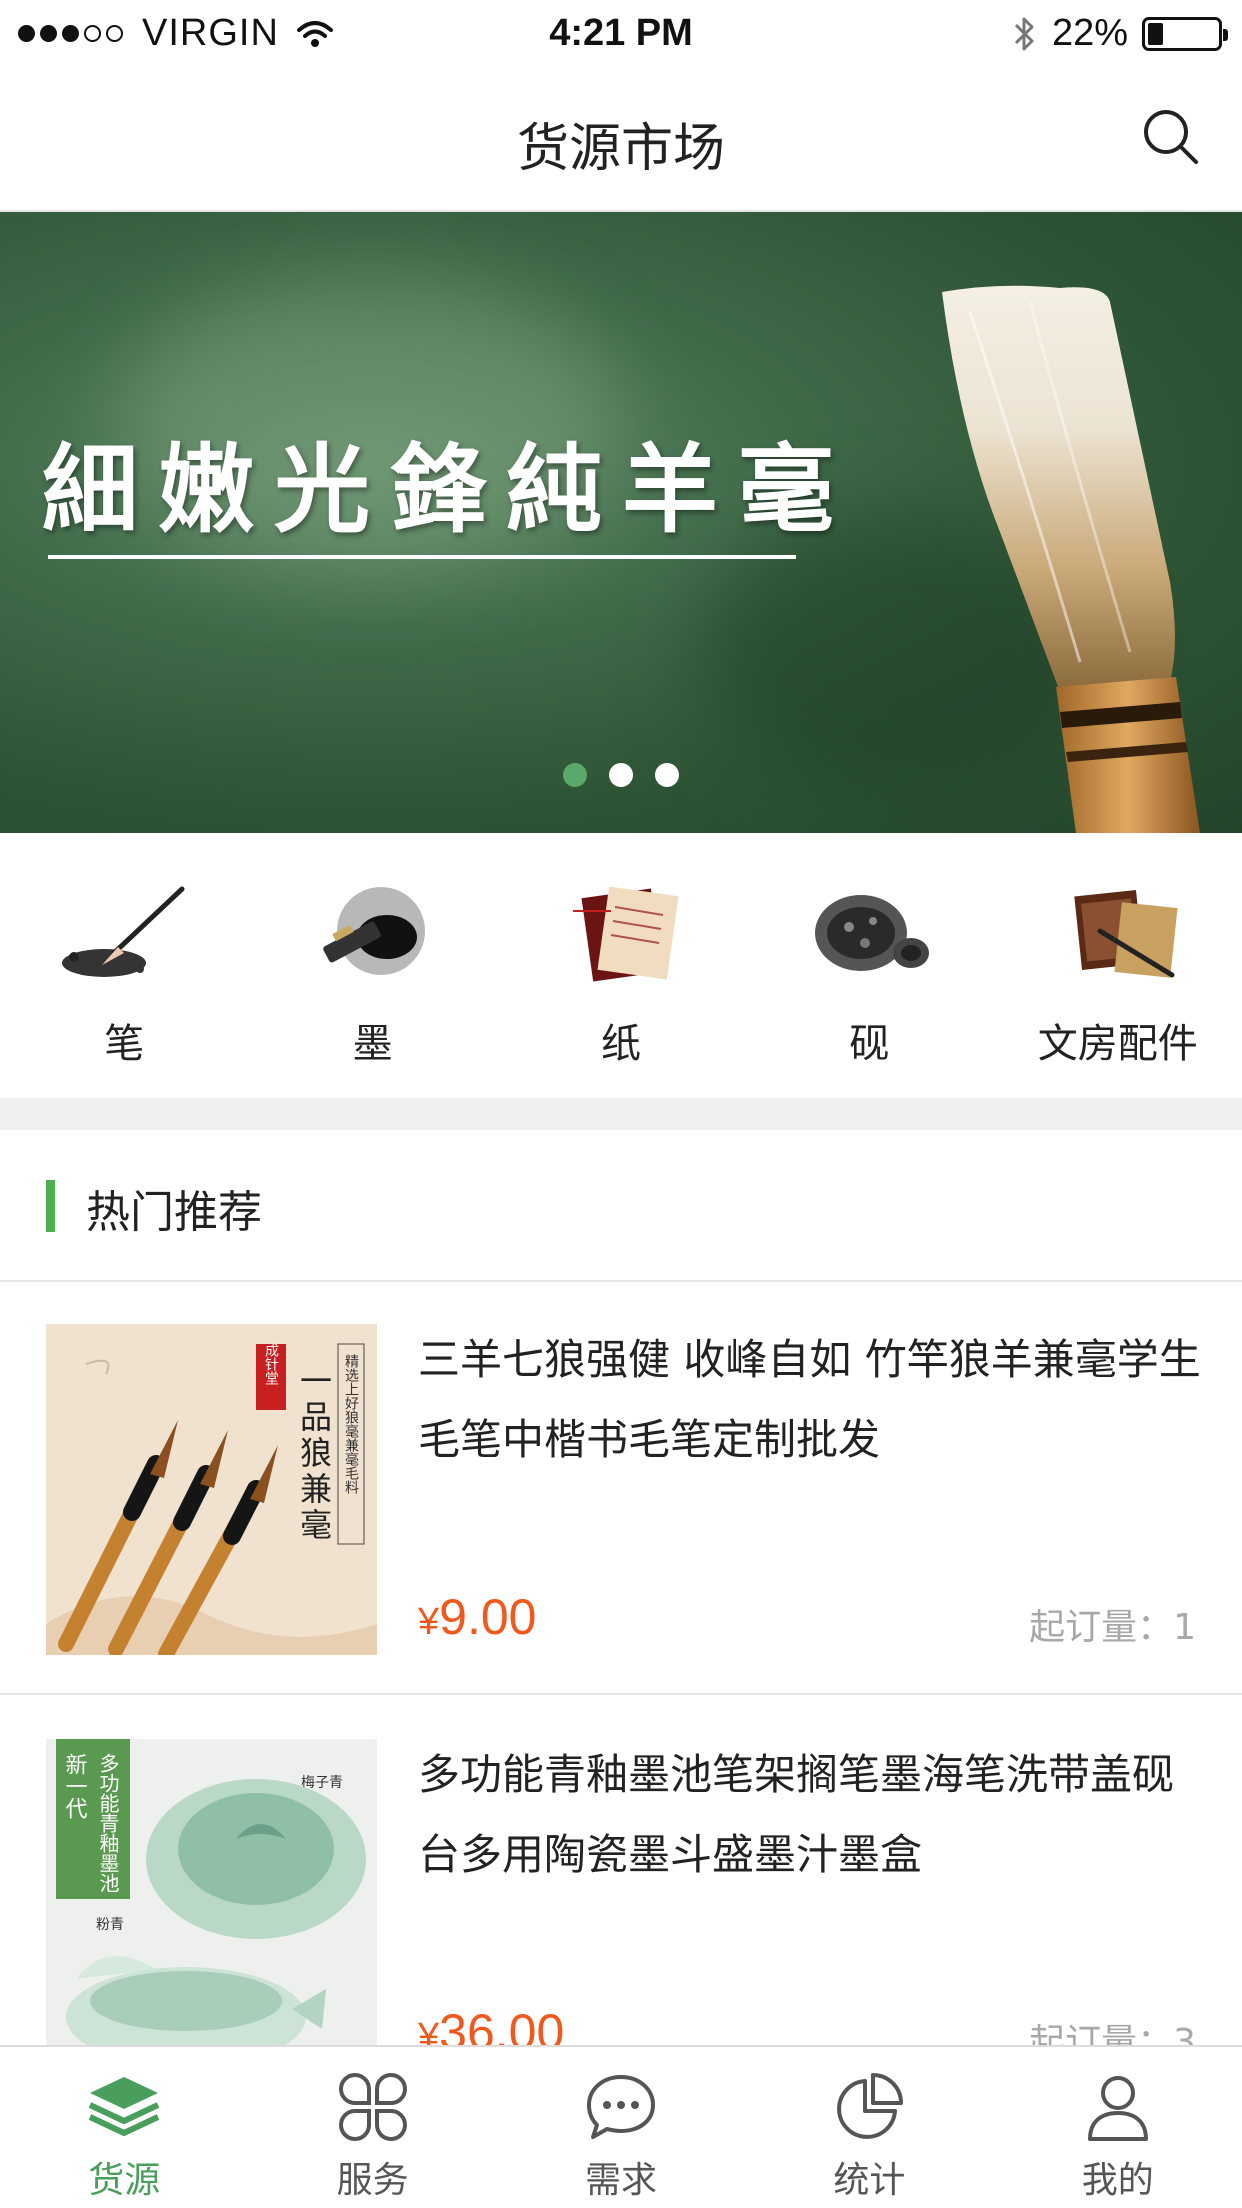 The width and height of the screenshot is (1242, 2208). Describe the element at coordinates (1171, 137) in the screenshot. I see `search-icon` at that location.